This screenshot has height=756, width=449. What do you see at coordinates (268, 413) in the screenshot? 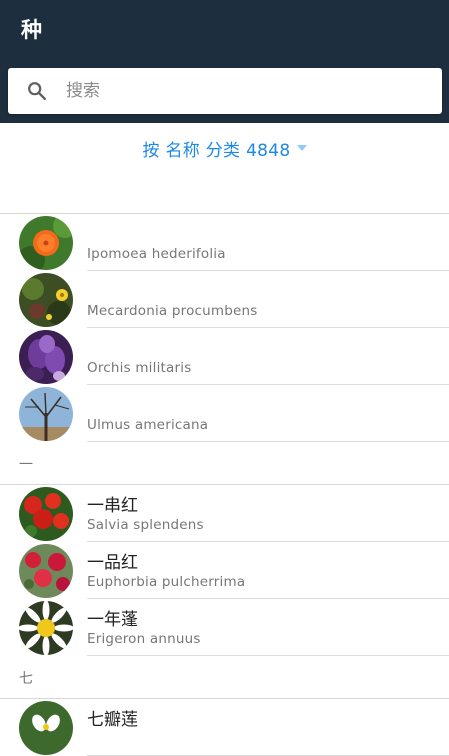
I see `list-item-text: Ulmus americana` at bounding box center [268, 413].